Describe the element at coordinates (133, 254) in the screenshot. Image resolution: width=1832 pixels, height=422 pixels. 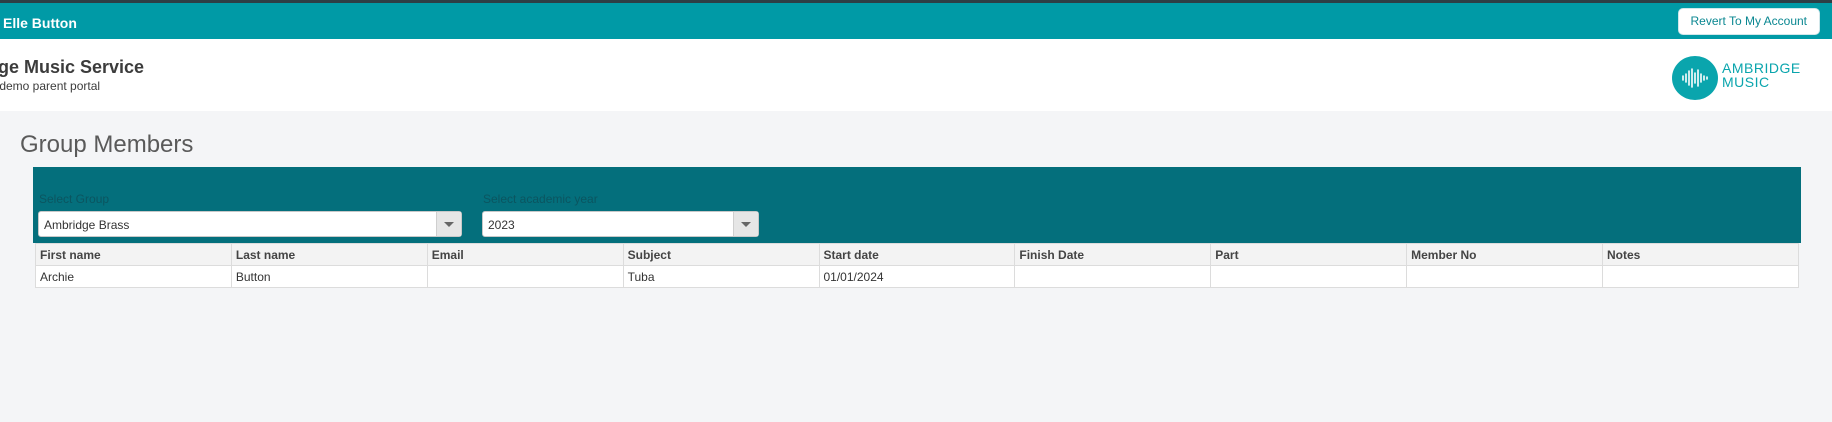
I see `column-header-first-name: First name` at that location.